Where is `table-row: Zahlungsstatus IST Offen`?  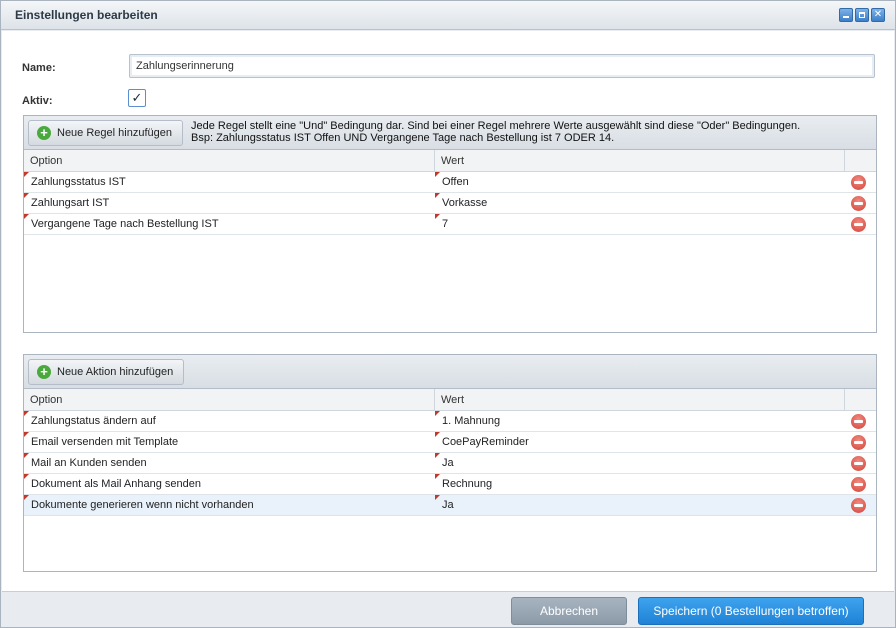 table-row: Zahlungsstatus IST Offen is located at coordinates (450, 182).